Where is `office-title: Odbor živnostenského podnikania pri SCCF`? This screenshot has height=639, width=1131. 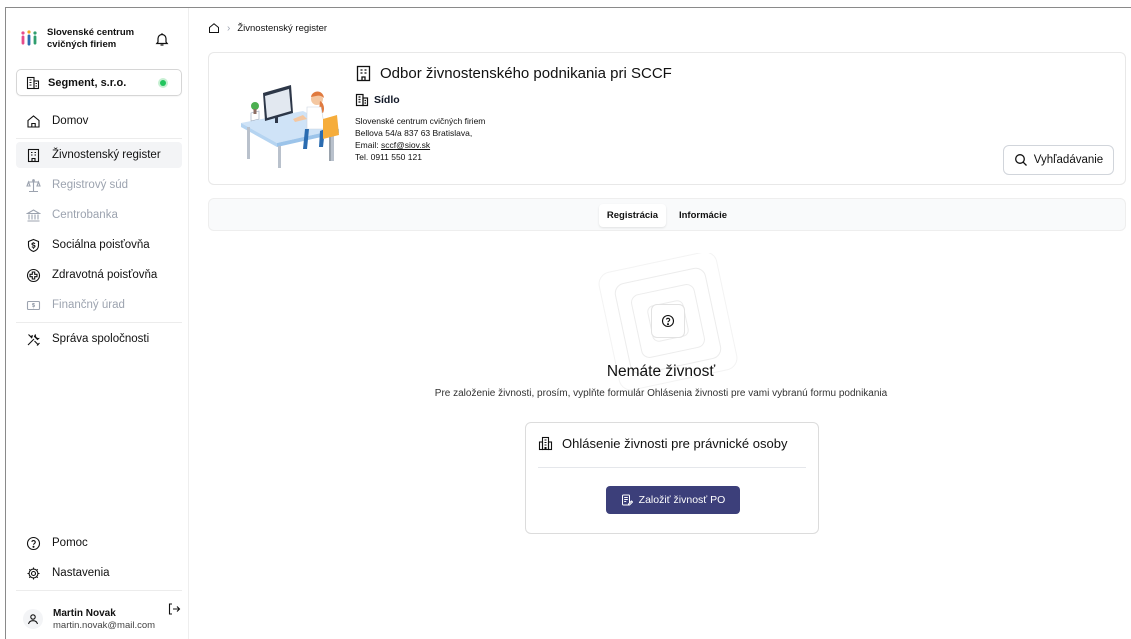 office-title: Odbor živnostenského podnikania pri SCCF is located at coordinates (526, 73).